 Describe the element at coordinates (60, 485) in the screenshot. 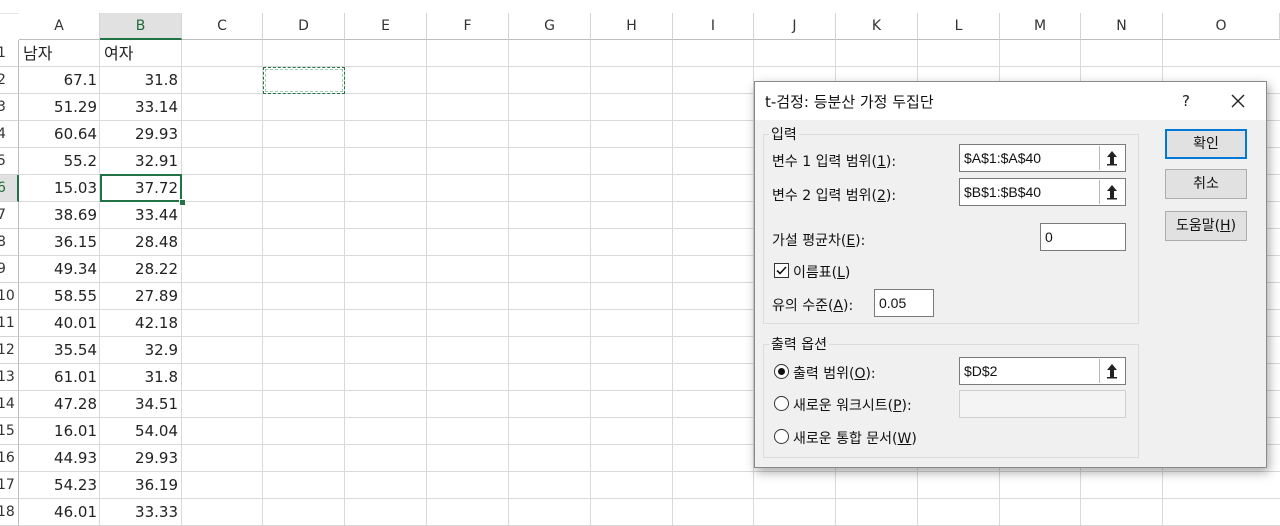

I see `cell-a17: 54.23` at that location.